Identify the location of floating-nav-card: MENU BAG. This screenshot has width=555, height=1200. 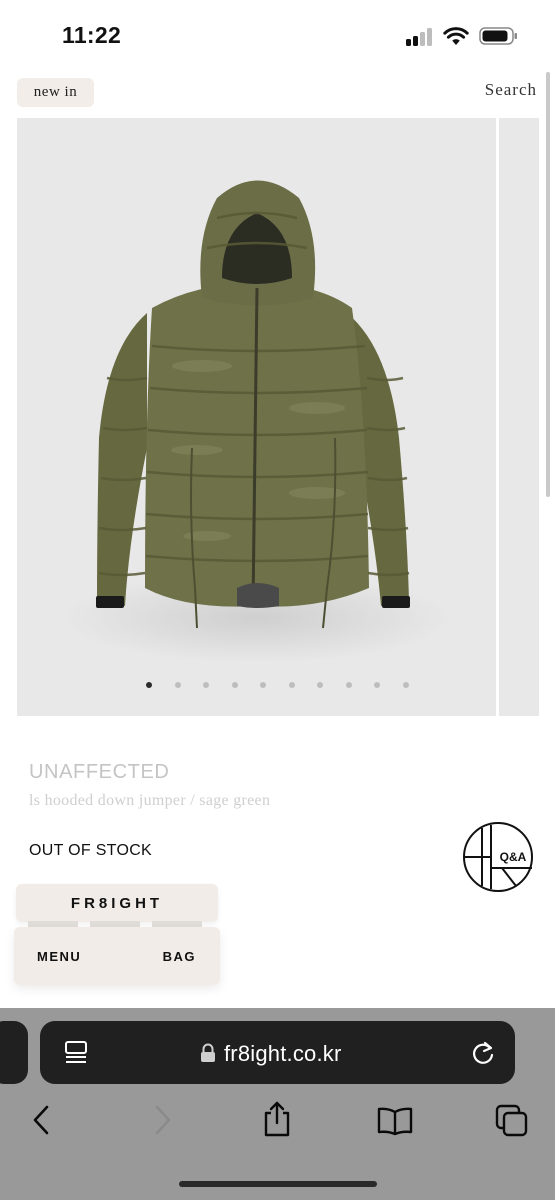
(117, 956).